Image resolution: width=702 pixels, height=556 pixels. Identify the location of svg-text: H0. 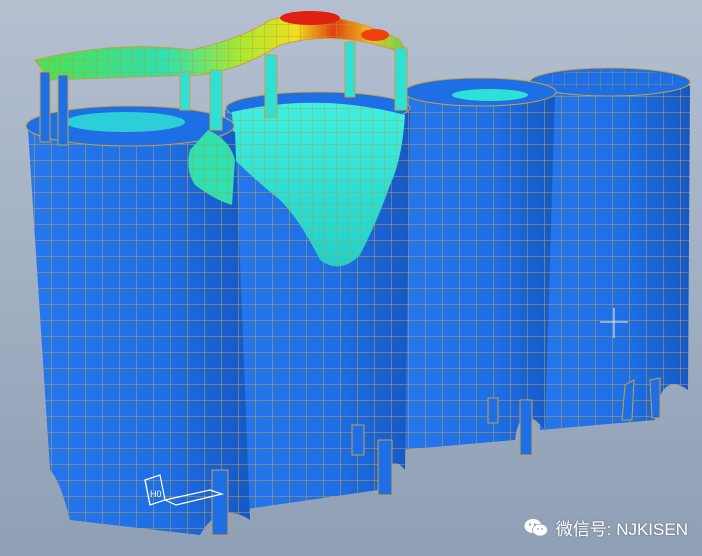
(156, 494).